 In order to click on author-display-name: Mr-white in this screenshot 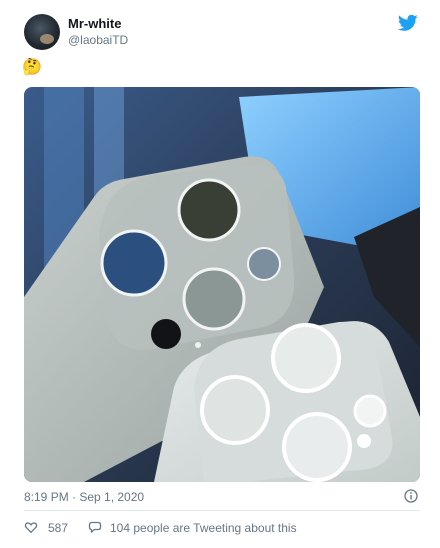, I will do `click(94, 23)`.